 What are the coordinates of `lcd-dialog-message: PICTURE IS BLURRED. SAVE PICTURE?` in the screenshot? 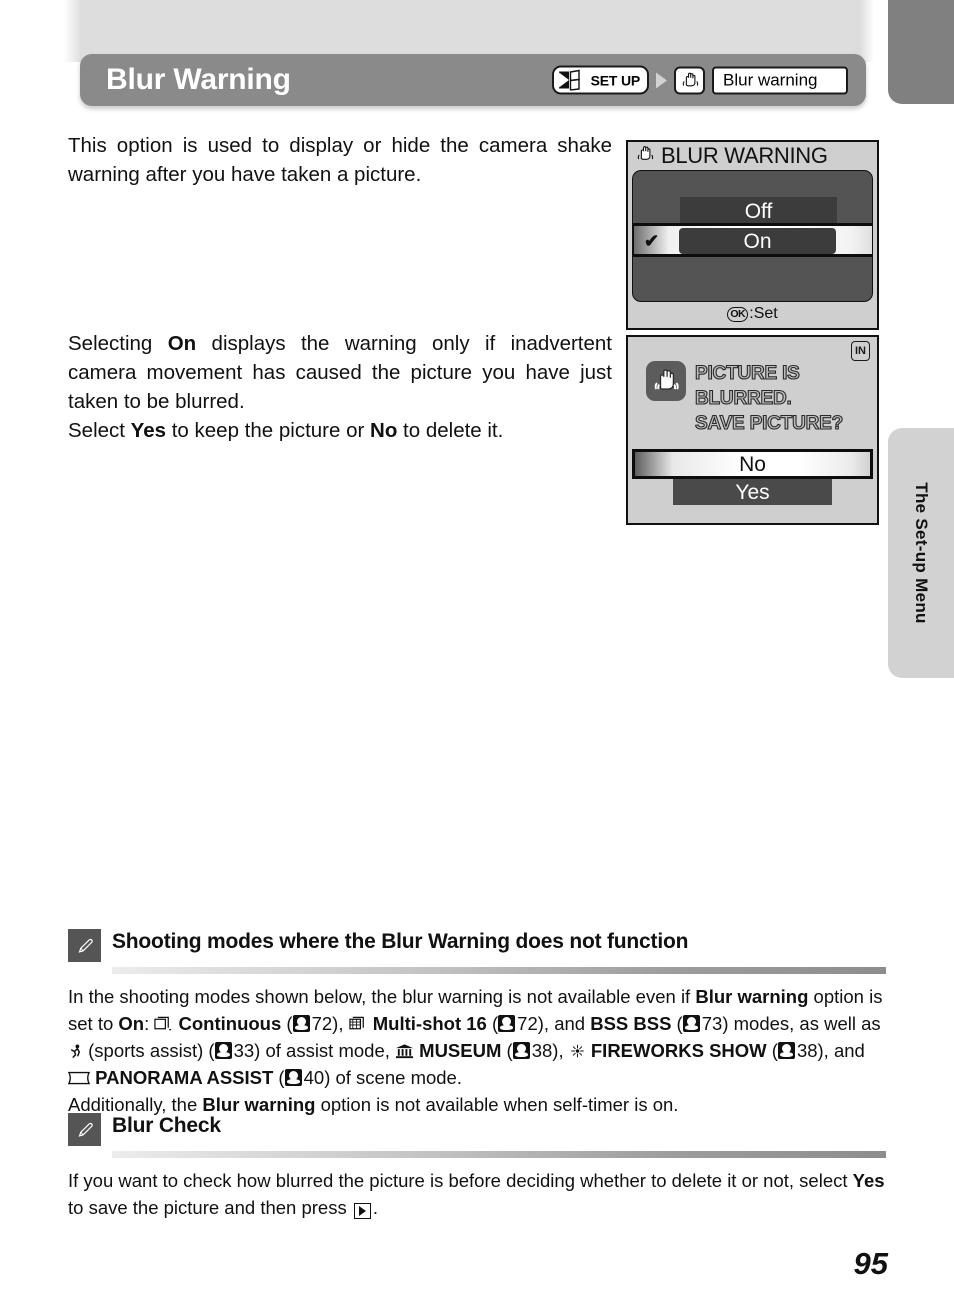 It's located at (757, 398).